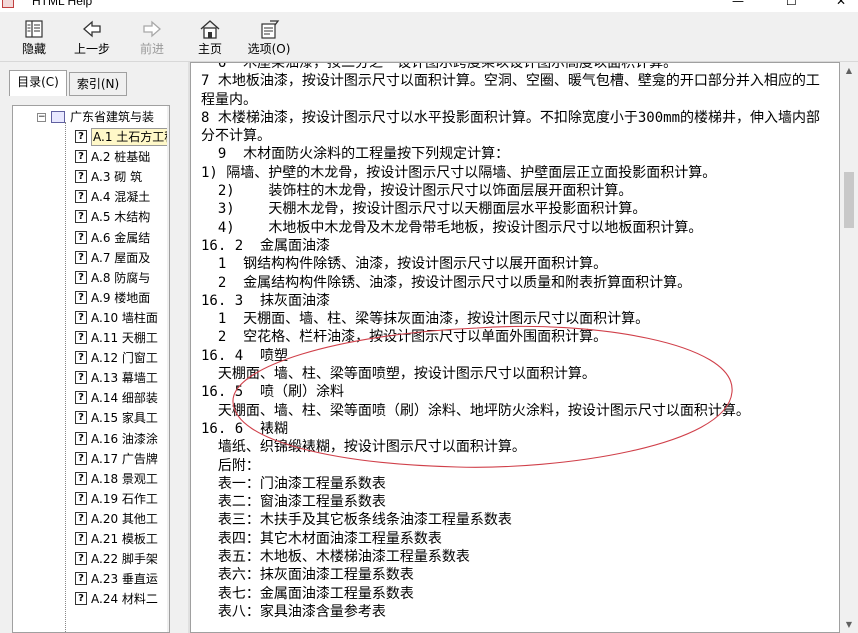 The image size is (858, 633). I want to click on tree-item-label: A.11 天棚工, so click(124, 338).